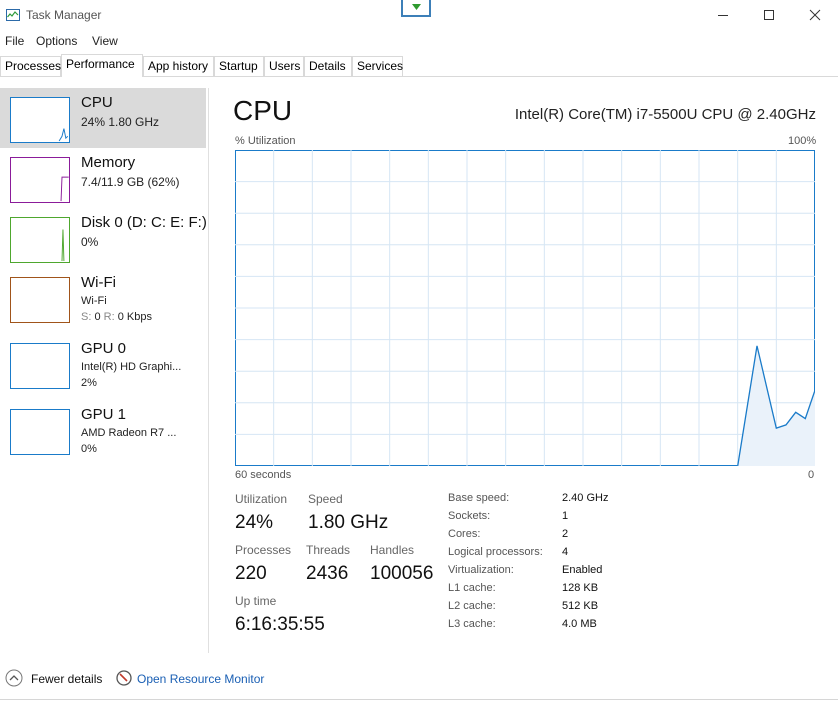  What do you see at coordinates (582, 570) in the screenshot?
I see `spec-value: Enabled` at bounding box center [582, 570].